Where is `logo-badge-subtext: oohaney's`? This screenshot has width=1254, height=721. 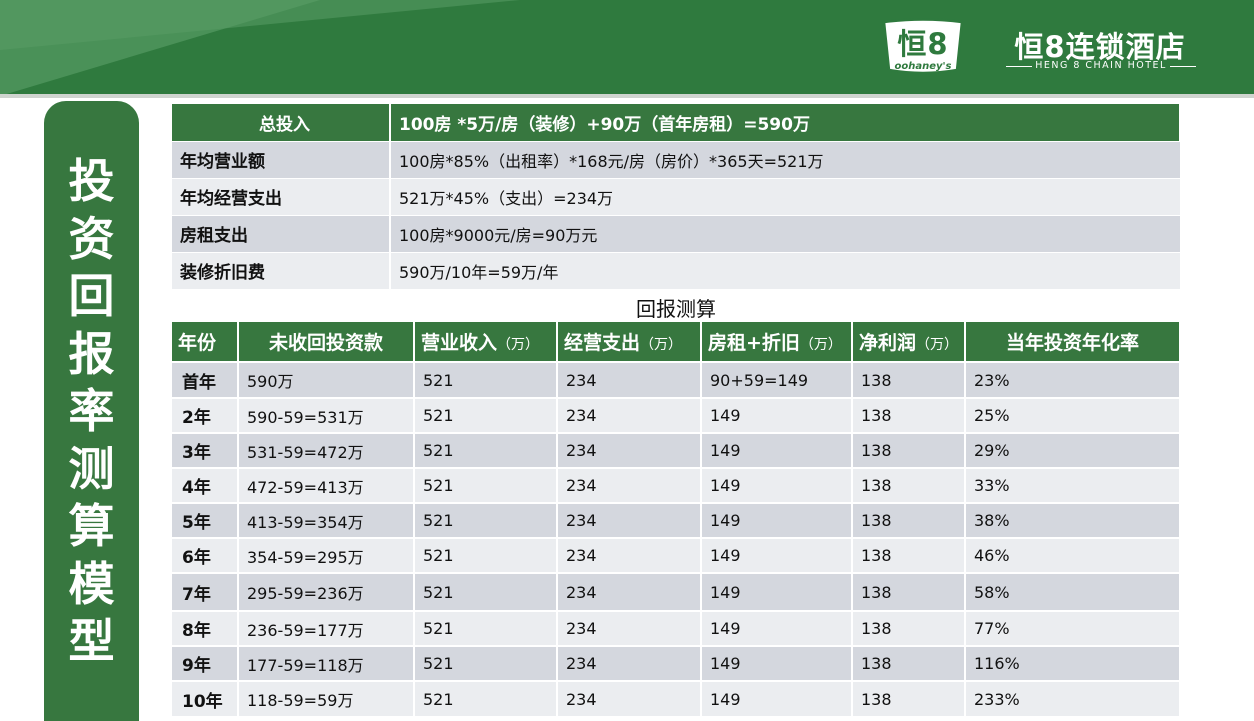
logo-badge-subtext: oohaney's is located at coordinates (923, 66).